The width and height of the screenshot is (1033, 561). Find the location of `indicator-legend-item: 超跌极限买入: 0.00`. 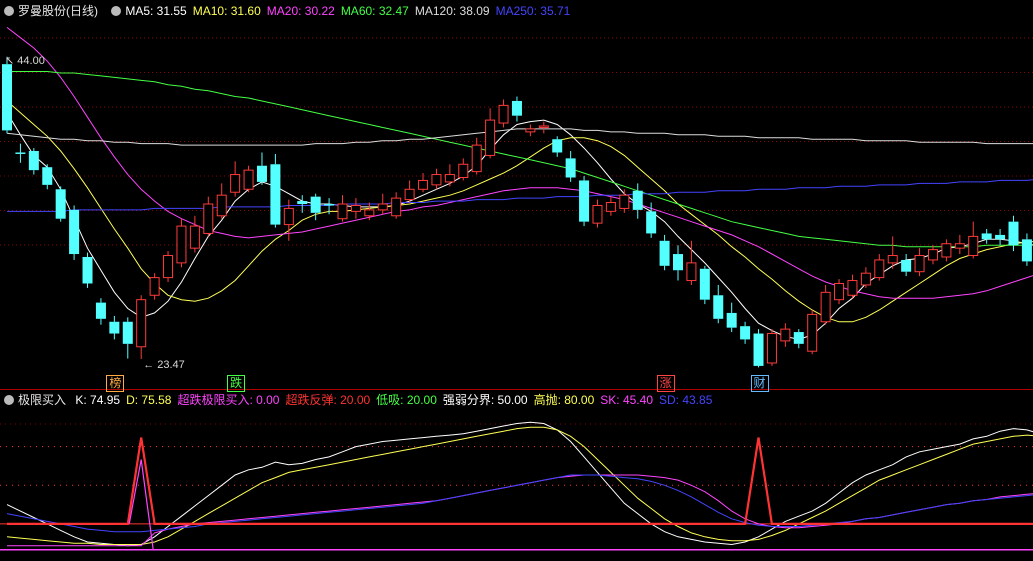

indicator-legend-item: 超跌极限买入: 0.00 is located at coordinates (228, 400).